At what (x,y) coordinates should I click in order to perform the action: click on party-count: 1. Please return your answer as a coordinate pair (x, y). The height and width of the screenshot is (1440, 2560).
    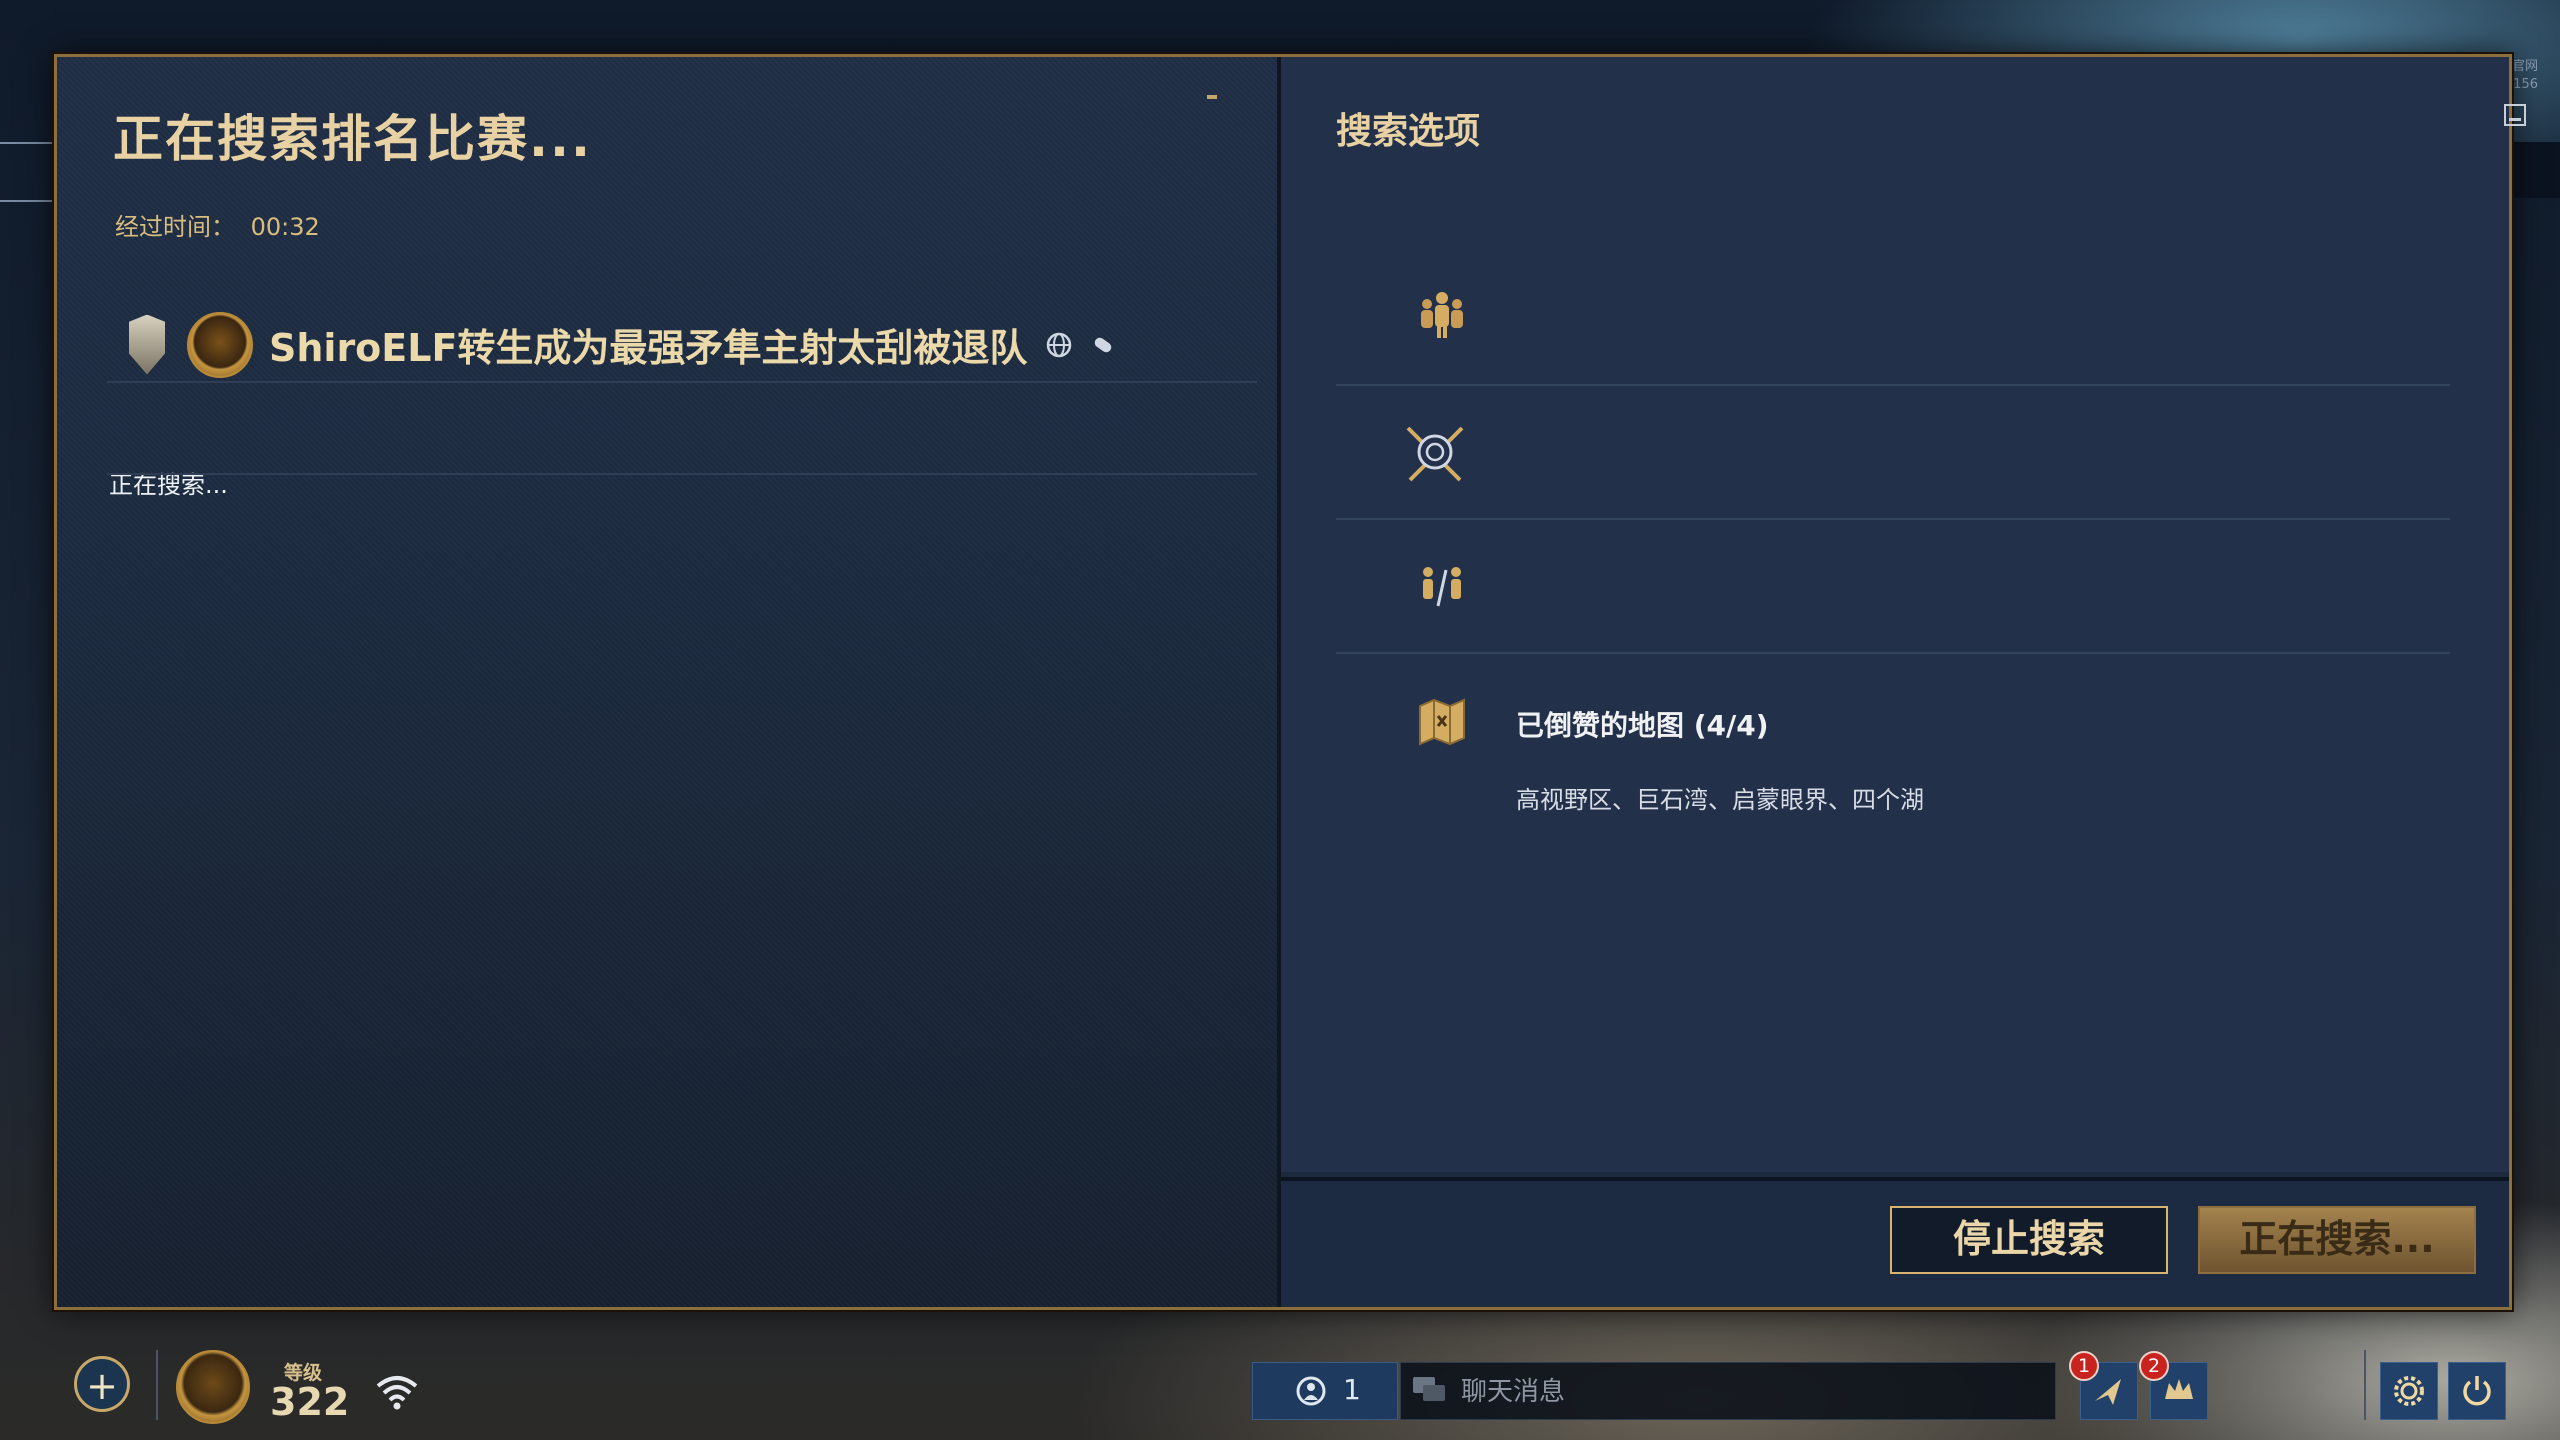
    Looking at the image, I should click on (1352, 1389).